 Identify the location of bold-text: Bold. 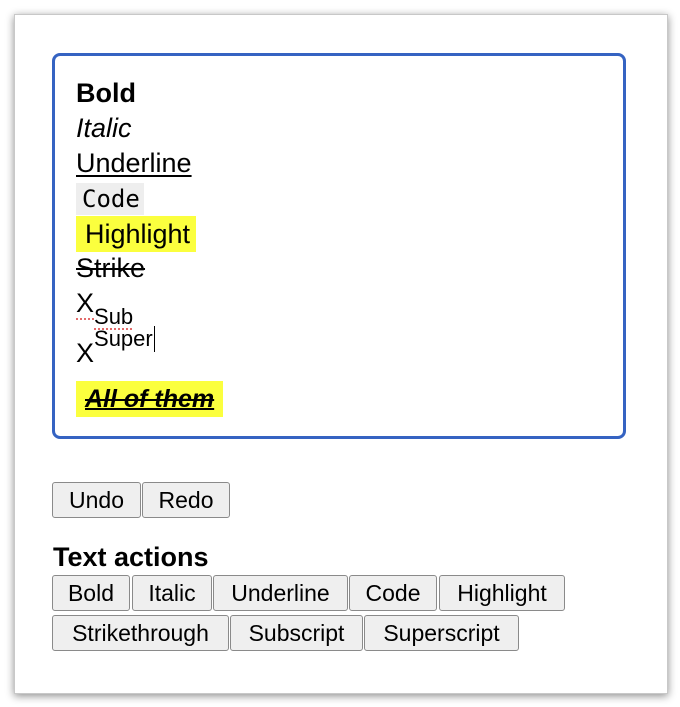
(106, 93).